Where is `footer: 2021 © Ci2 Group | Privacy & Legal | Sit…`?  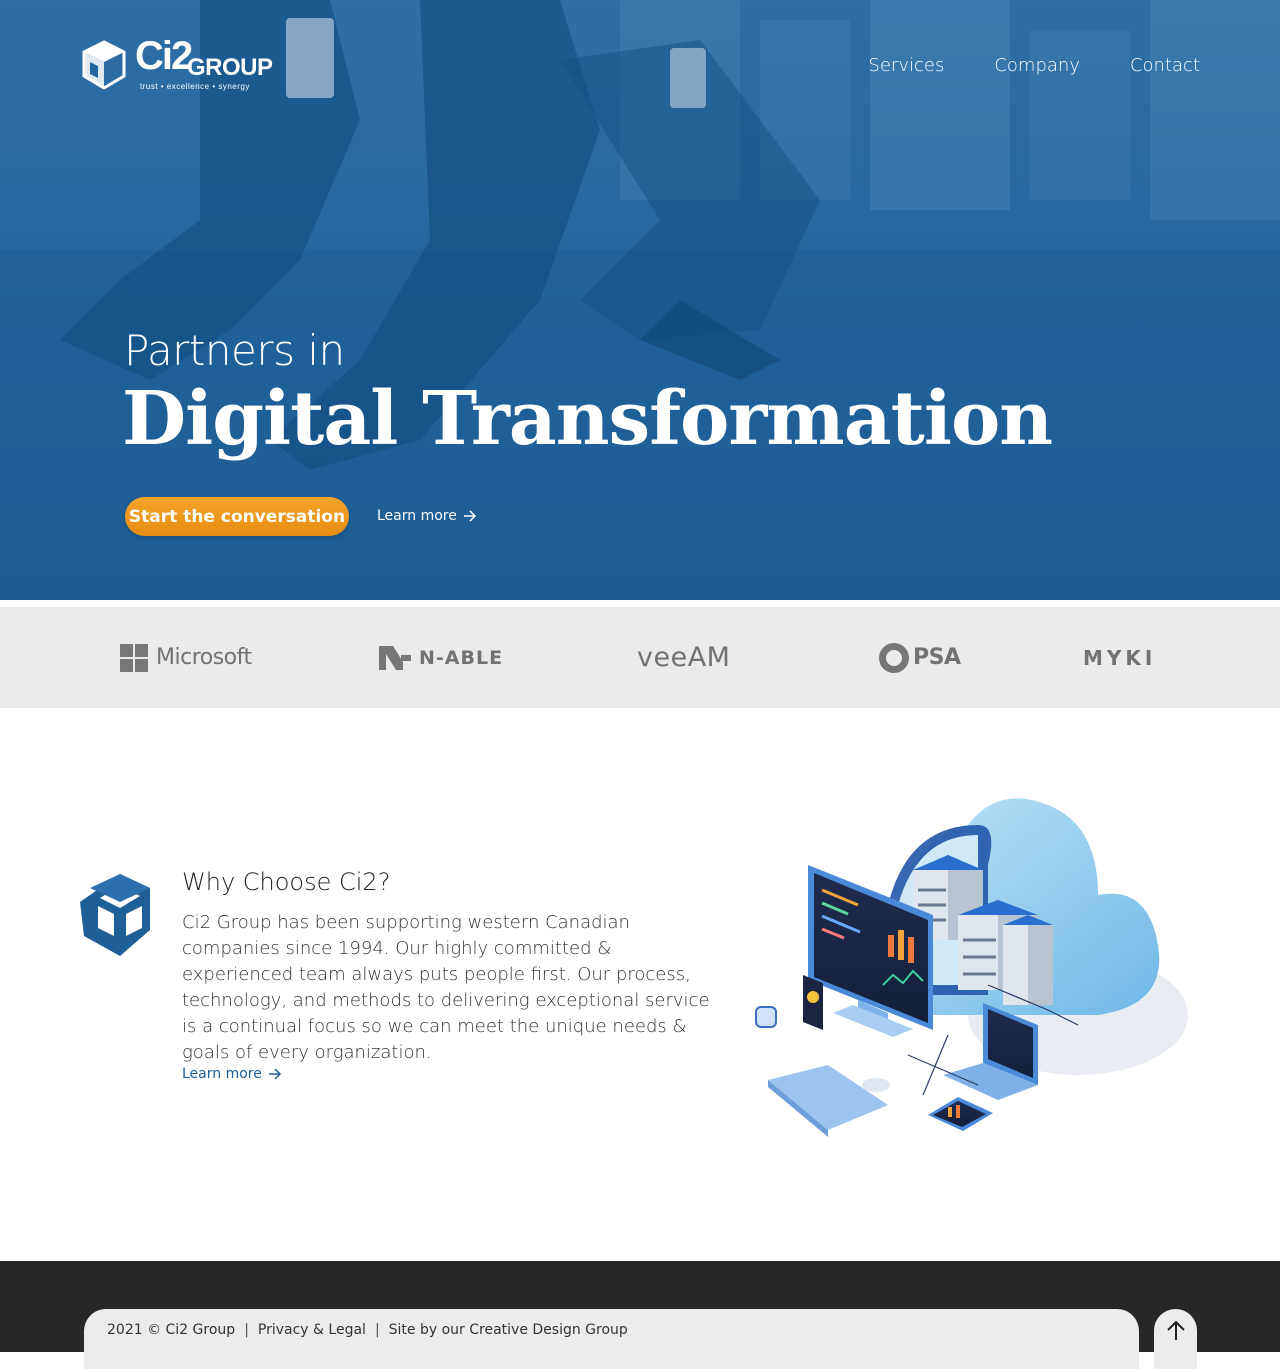 footer: 2021 © Ci2 Group | Privacy & Legal | Sit… is located at coordinates (640, 1315).